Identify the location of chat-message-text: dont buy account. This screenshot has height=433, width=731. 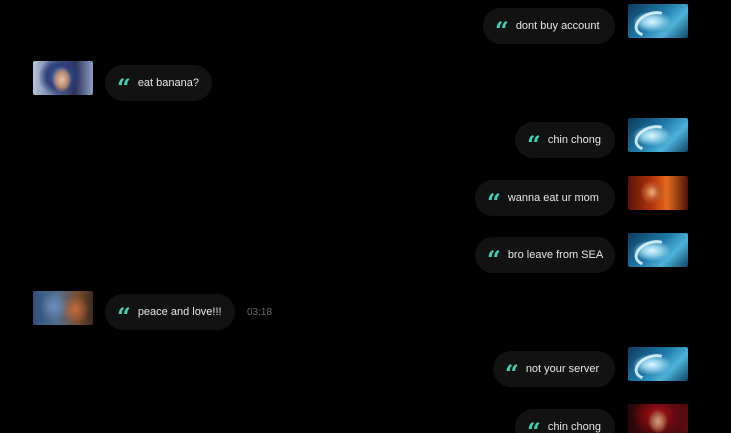
(557, 26).